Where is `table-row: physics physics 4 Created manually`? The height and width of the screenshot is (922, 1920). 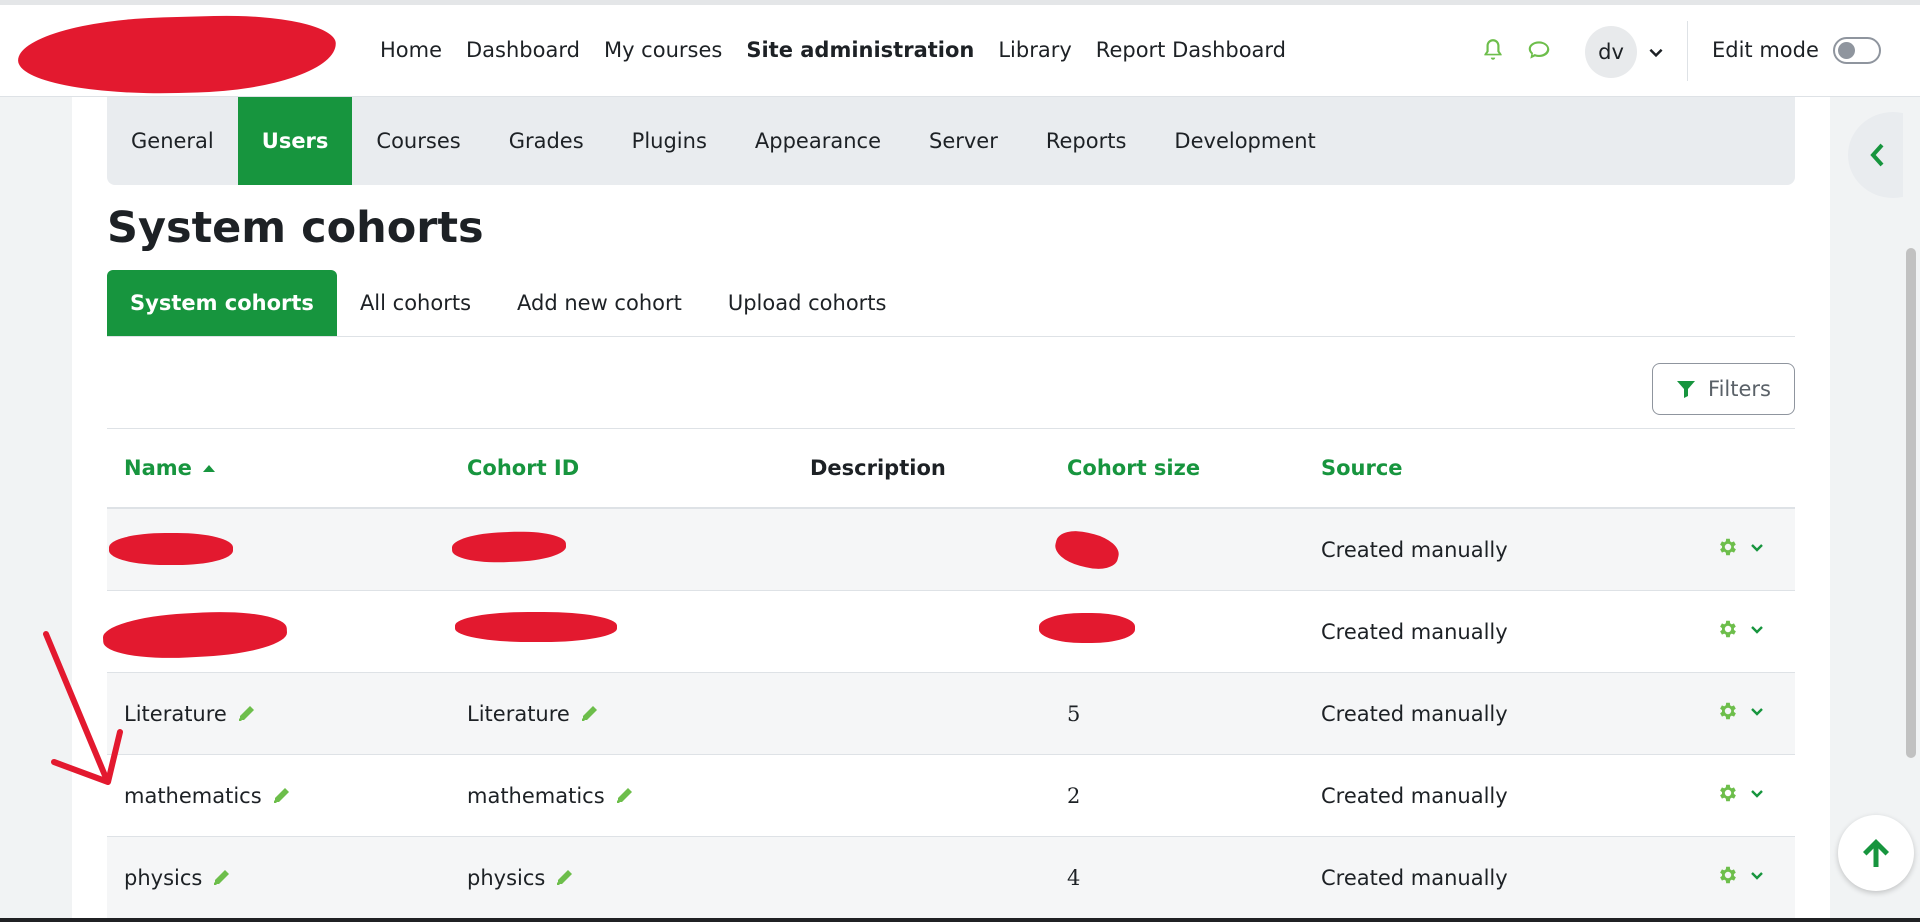
table-row: physics physics 4 Created manually is located at coordinates (951, 878).